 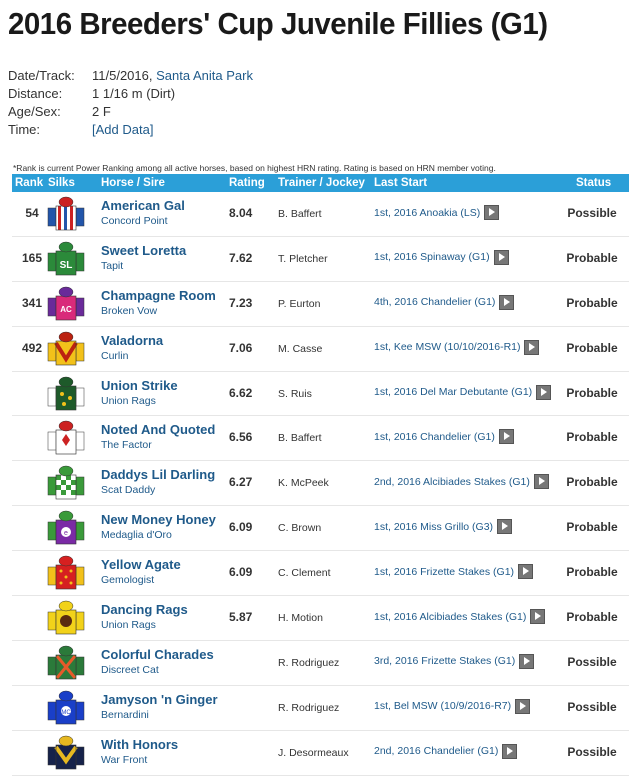 What do you see at coordinates (141, 564) in the screenshot?
I see `horse-name-link: Yellow Agate` at bounding box center [141, 564].